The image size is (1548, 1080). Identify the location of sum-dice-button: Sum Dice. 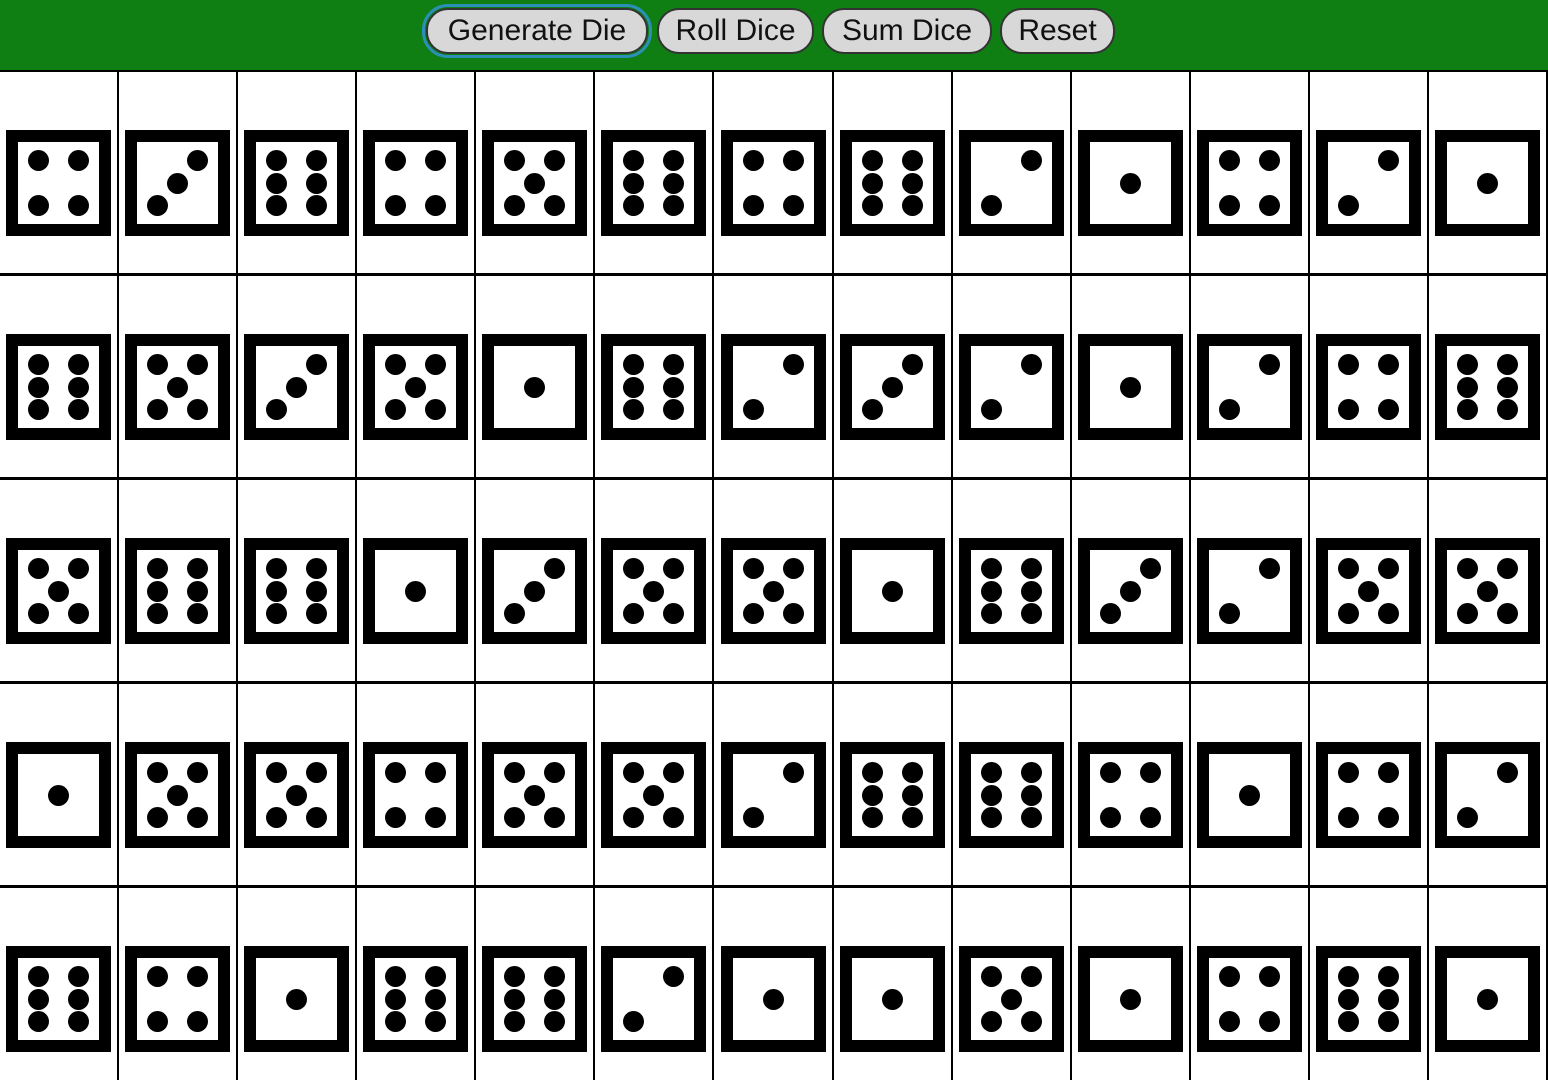
(907, 31).